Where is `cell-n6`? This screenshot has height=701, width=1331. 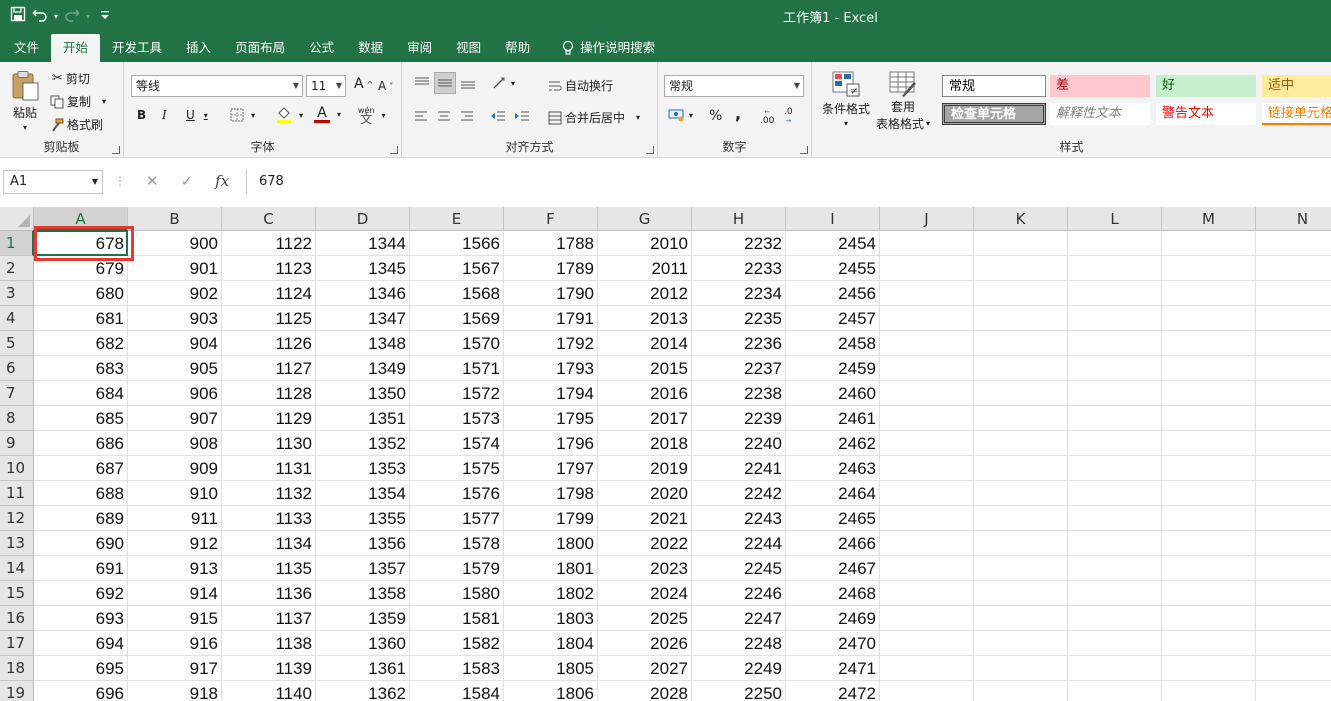 cell-n6 is located at coordinates (1293, 368).